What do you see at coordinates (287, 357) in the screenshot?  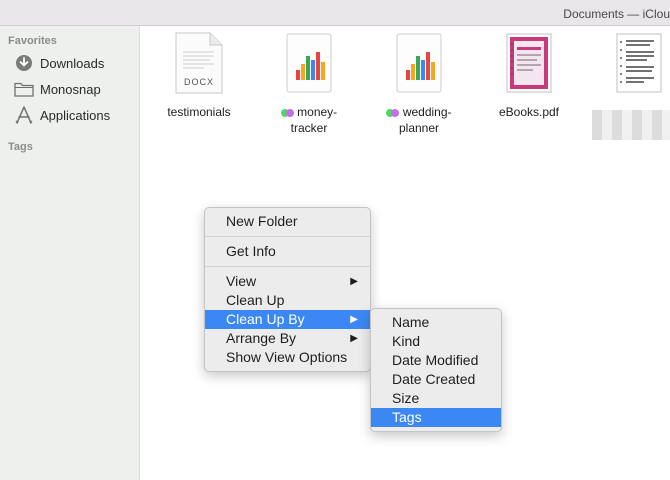 I see `menu-item-show-view-options: Show View Options` at bounding box center [287, 357].